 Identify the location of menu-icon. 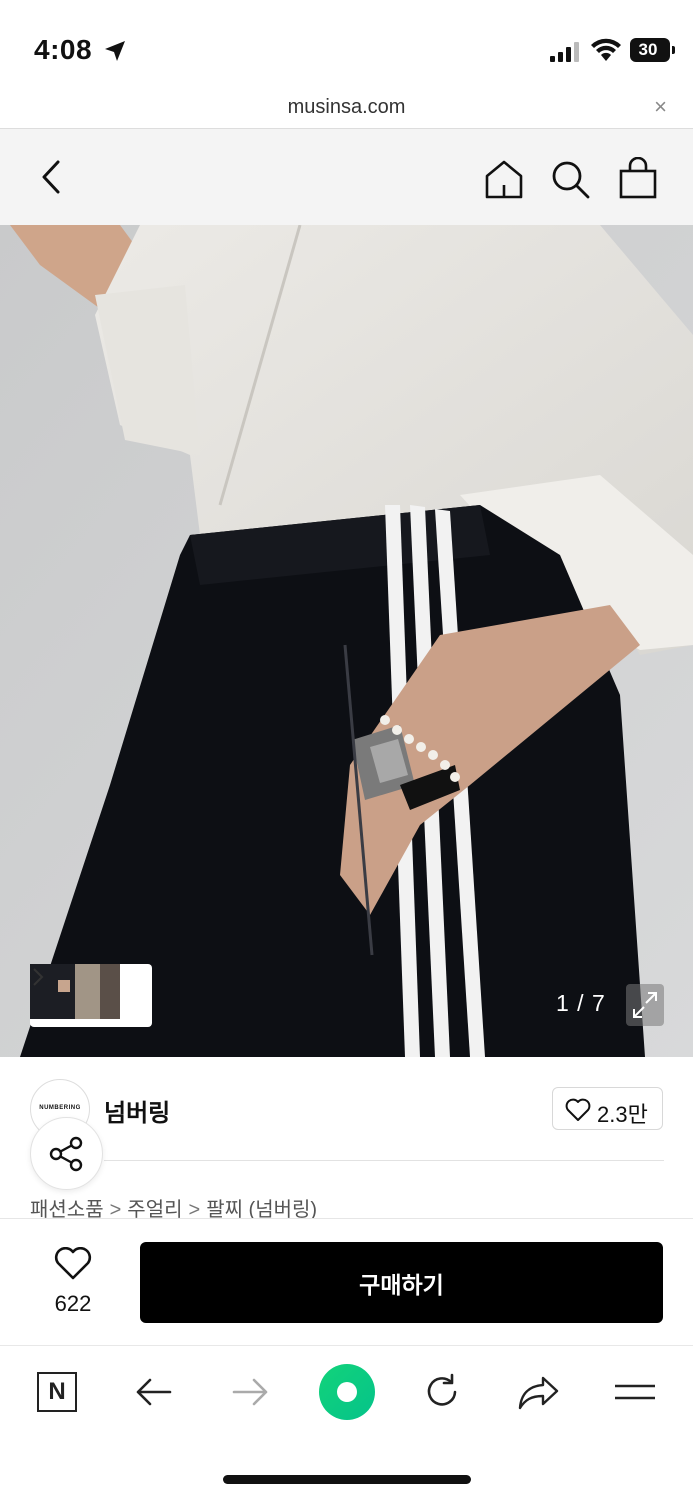
(635, 1392).